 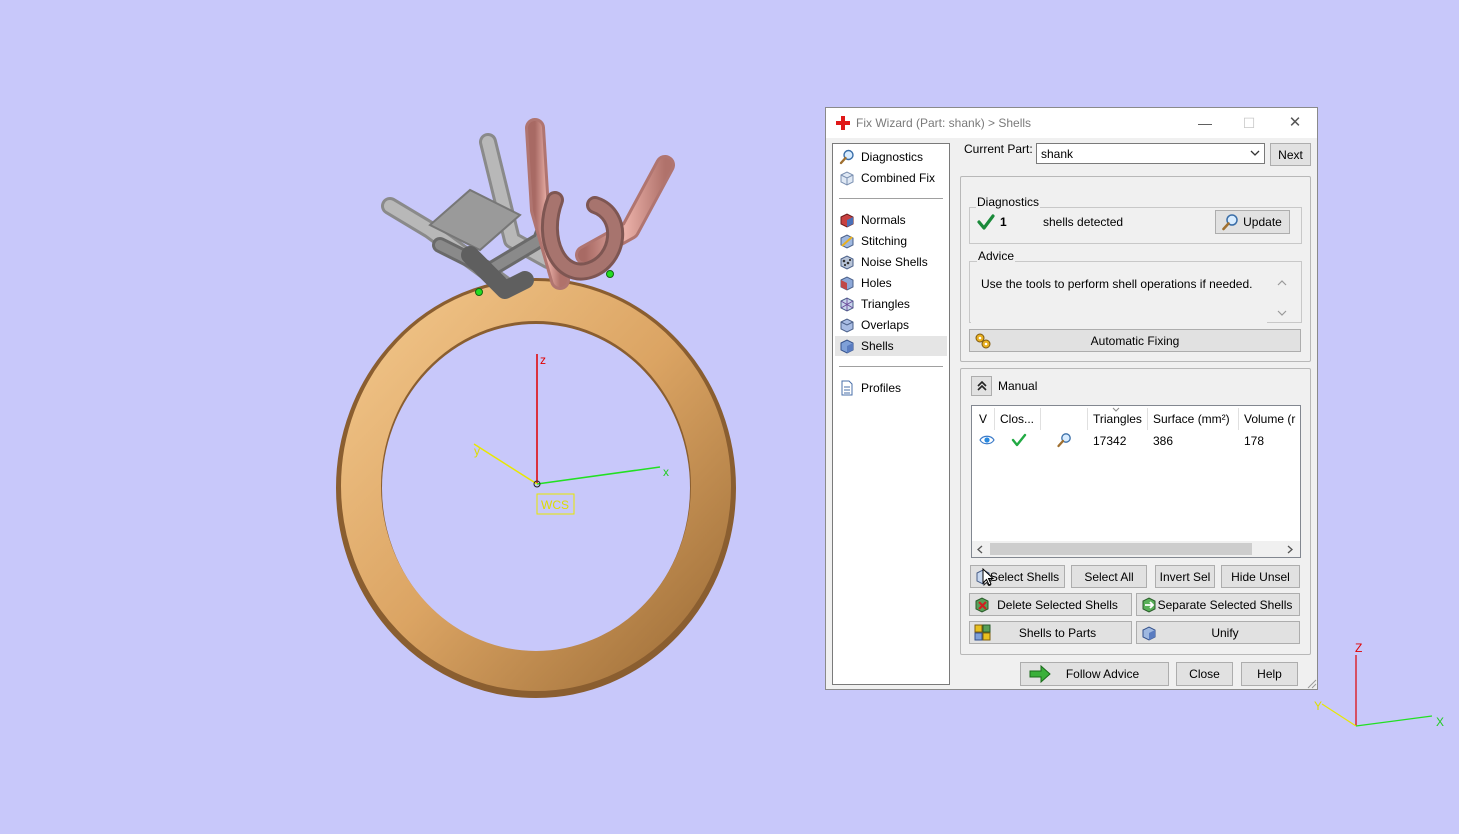 I want to click on next-button: Next, so click(x=1290, y=154).